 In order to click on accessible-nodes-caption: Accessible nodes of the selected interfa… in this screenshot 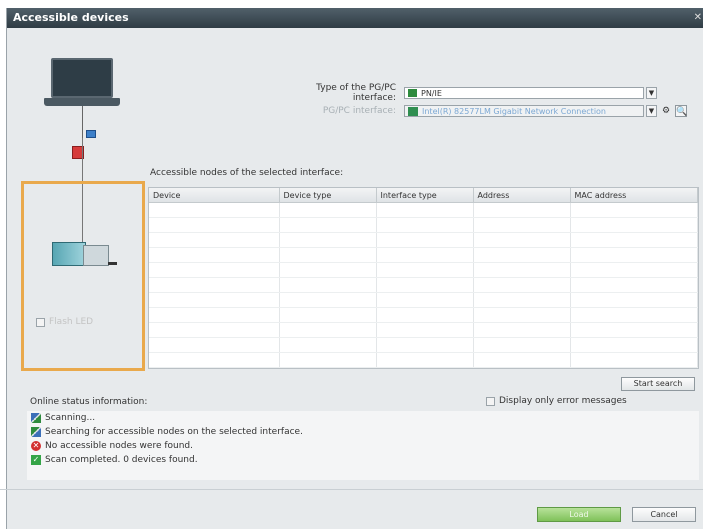, I will do `click(247, 173)`.